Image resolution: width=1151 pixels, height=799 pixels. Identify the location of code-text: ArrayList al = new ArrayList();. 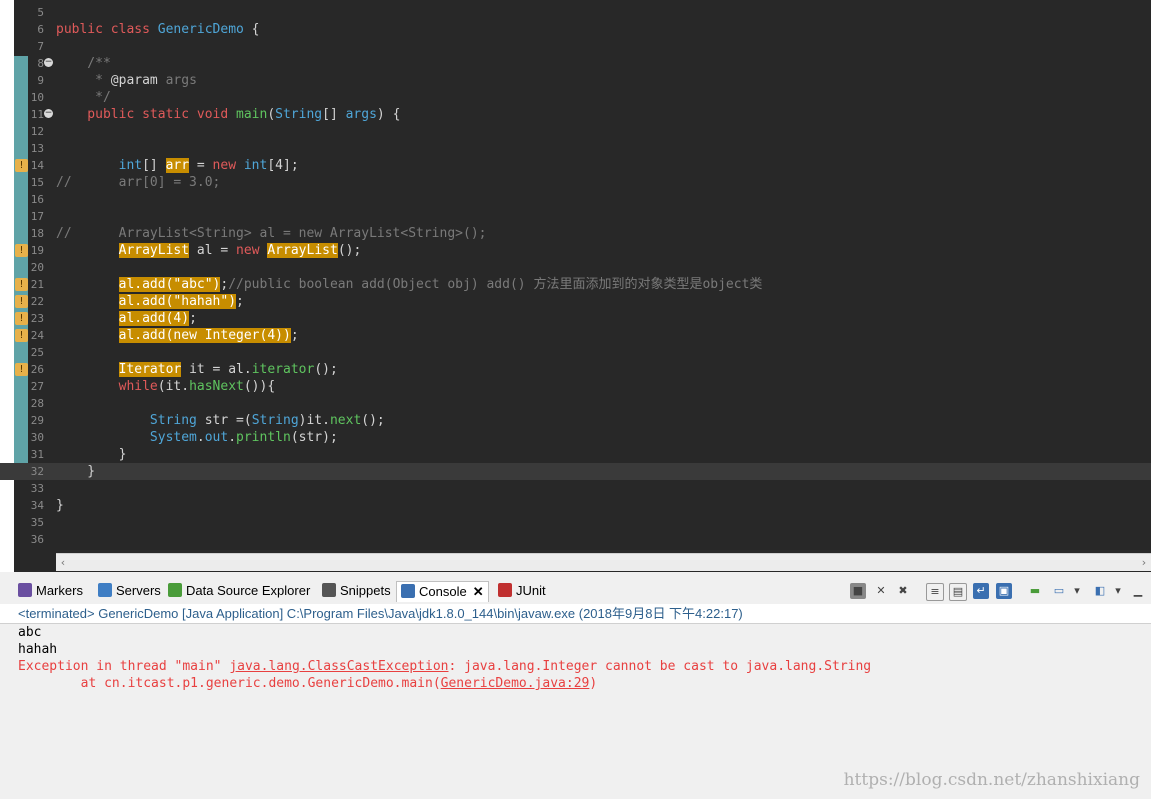
(208, 250).